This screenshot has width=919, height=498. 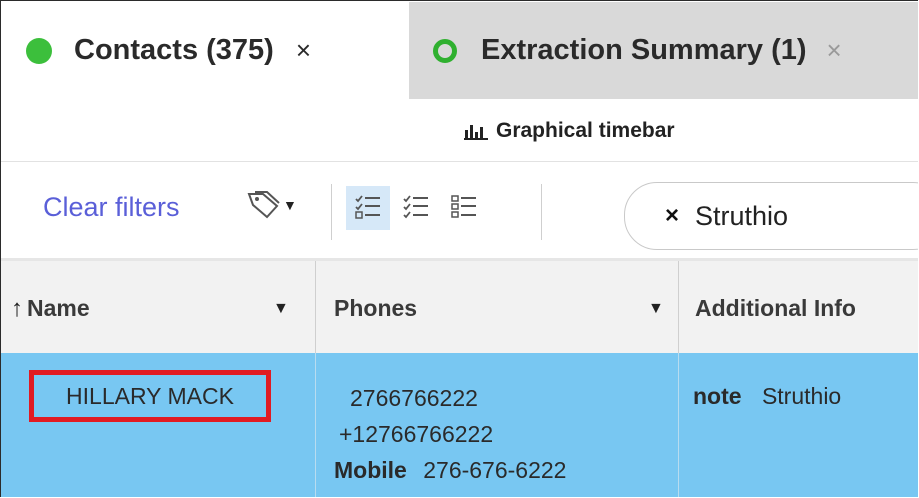 I want to click on column-label: Additional Info, so click(x=775, y=308).